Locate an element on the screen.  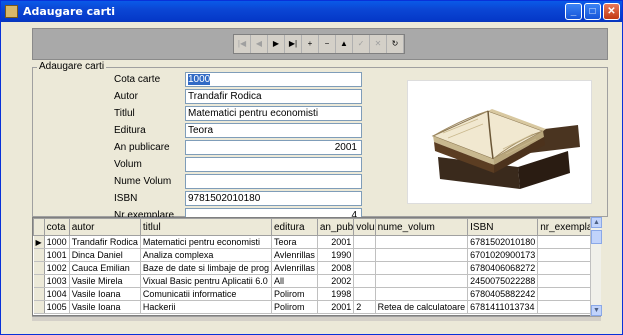
column-header-titlul: titlul is located at coordinates (205, 227).